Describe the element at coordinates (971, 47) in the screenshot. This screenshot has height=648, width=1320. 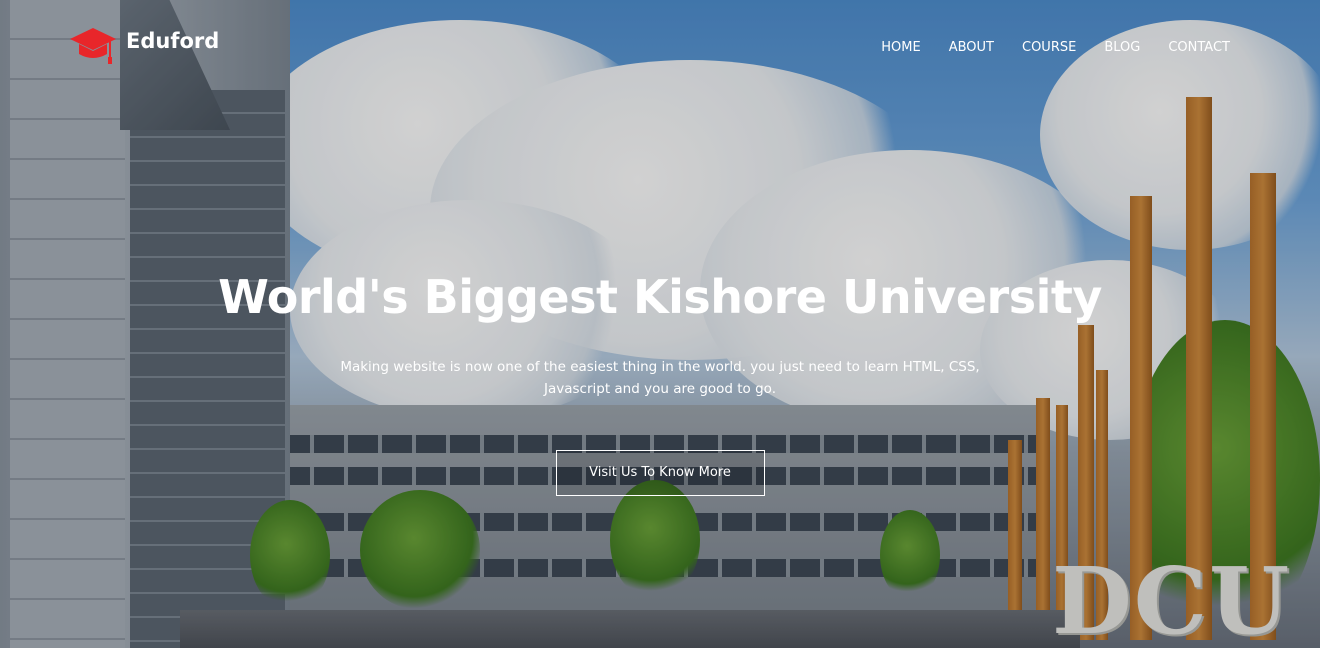
I see `nav-about: ABOUT` at that location.